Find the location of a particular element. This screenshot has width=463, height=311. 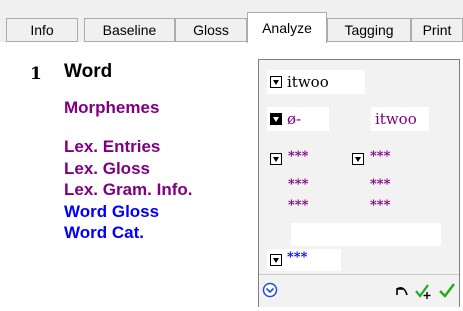

tab-analyze-label: Analyze is located at coordinates (287, 28).